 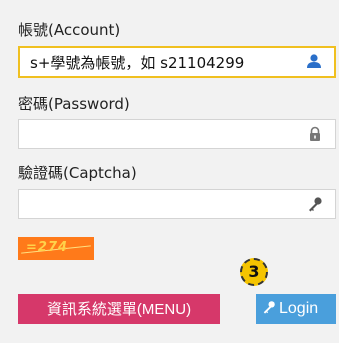 What do you see at coordinates (314, 61) in the screenshot?
I see `user-icon` at bounding box center [314, 61].